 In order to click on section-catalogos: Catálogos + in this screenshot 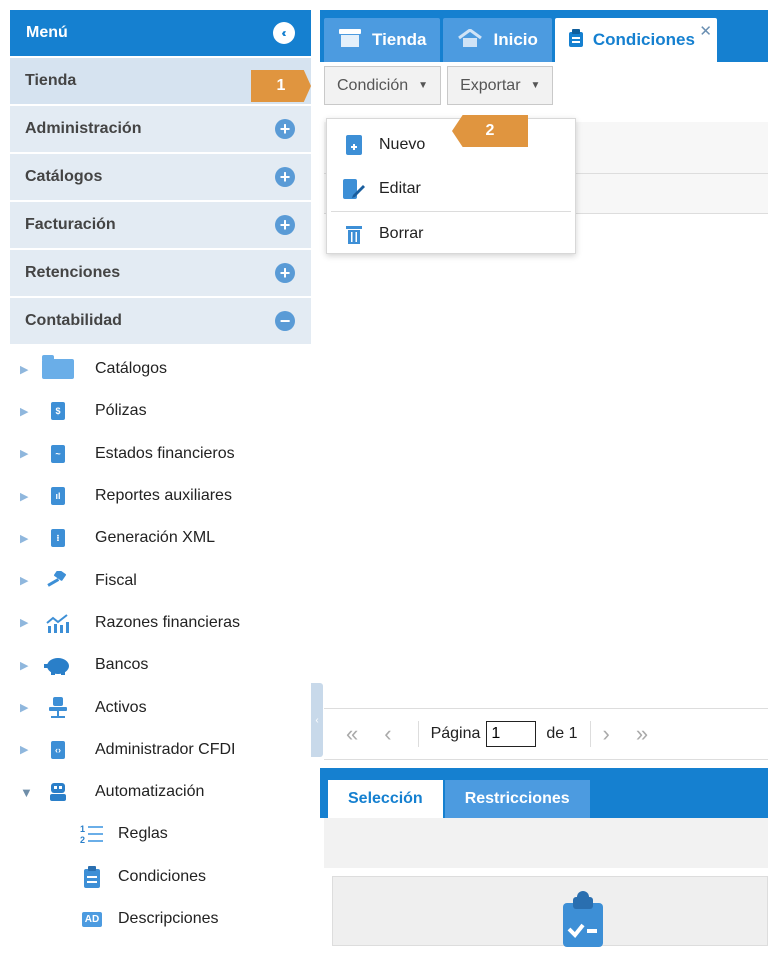, I will do `click(160, 176)`.